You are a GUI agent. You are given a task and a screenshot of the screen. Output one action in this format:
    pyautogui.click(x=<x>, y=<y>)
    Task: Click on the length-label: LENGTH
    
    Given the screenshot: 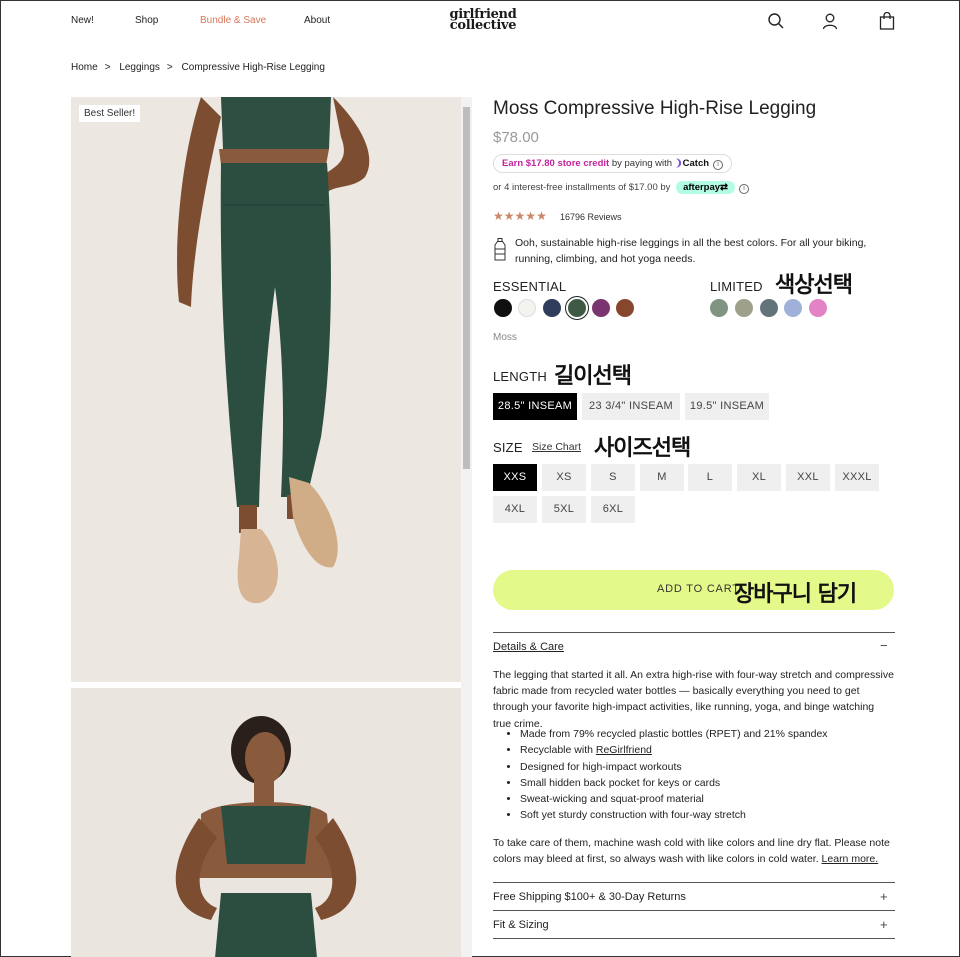 What is the action you would take?
    pyautogui.click(x=520, y=376)
    